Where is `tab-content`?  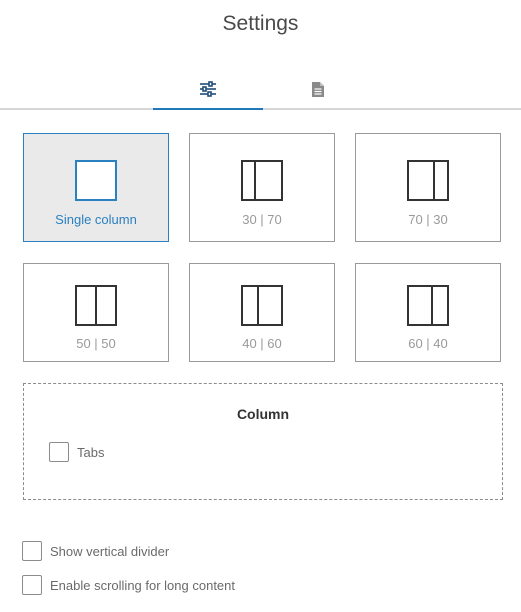 tab-content is located at coordinates (318, 89).